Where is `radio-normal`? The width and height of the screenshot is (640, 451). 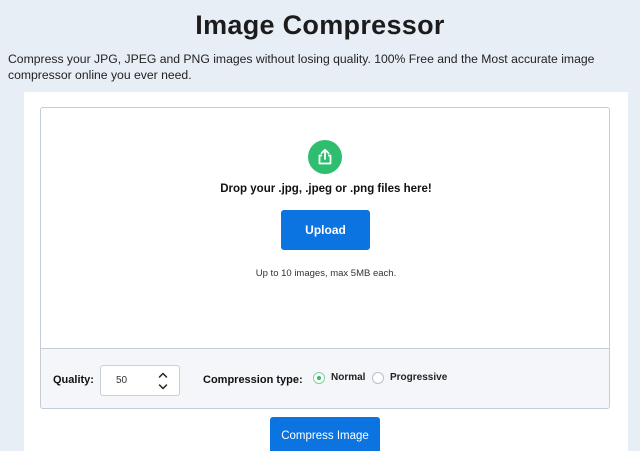 radio-normal is located at coordinates (319, 378).